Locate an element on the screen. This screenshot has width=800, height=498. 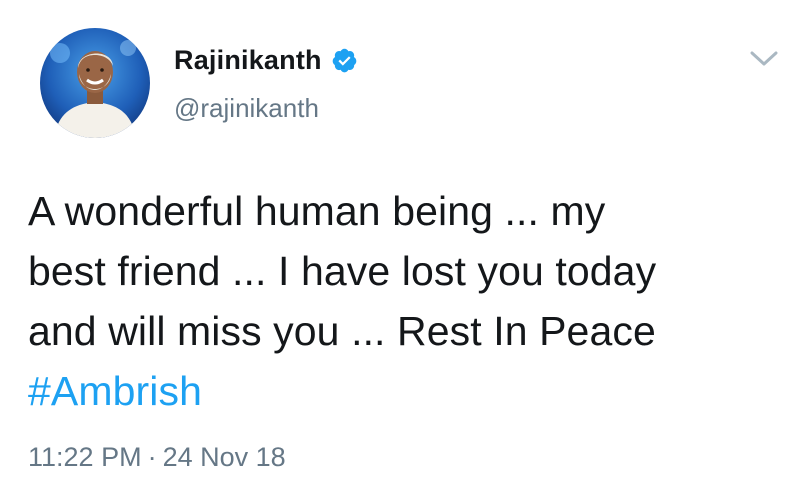
tweet-time: 11:22 PM is located at coordinates (85, 457).